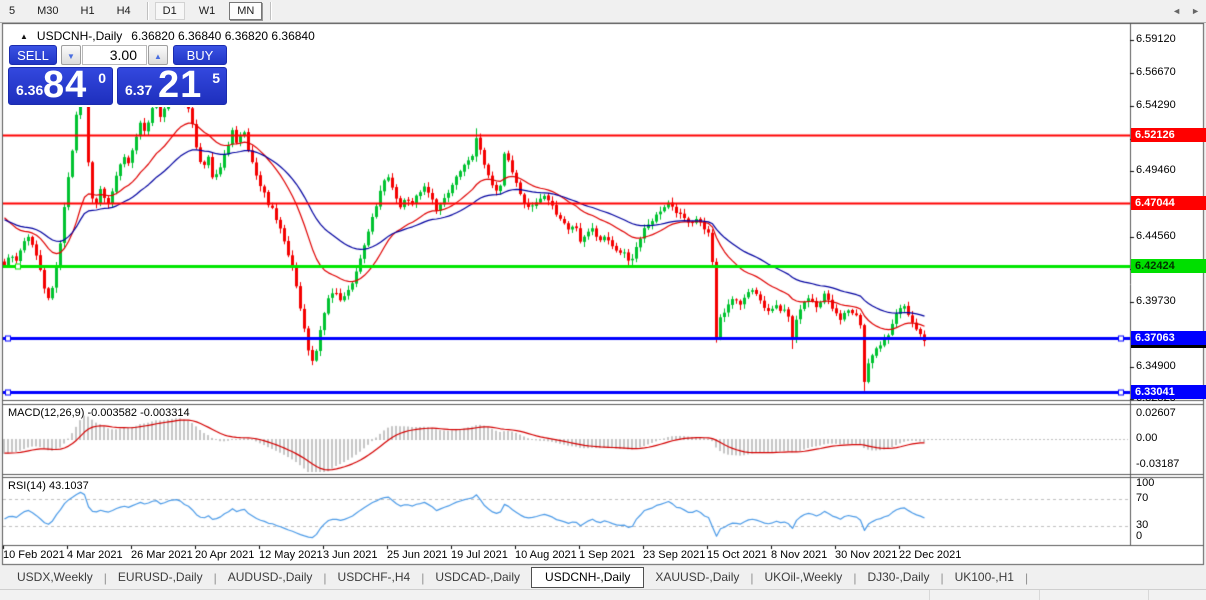 The height and width of the screenshot is (600, 1206). Describe the element at coordinates (697, 577) in the screenshot. I see `chart-tab-xauusd: XAUUSD-,Daily` at that location.